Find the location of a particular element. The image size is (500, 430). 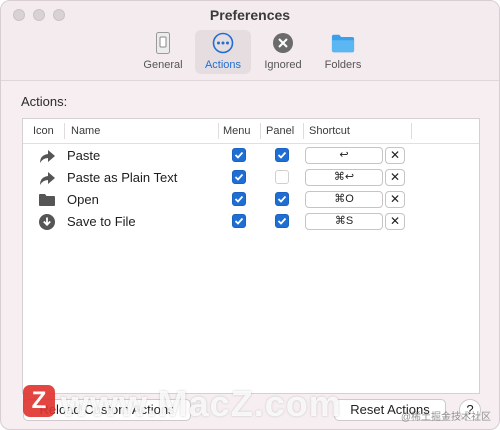

shortcut-field: ⌘S is located at coordinates (344, 221).